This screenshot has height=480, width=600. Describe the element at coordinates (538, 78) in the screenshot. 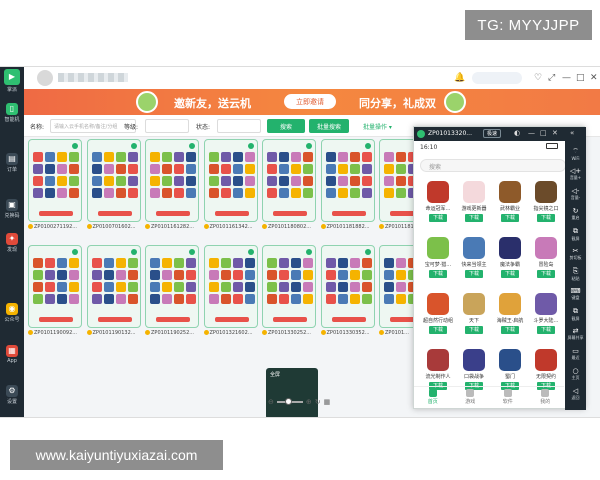

I see `pin-icon: ♡` at that location.